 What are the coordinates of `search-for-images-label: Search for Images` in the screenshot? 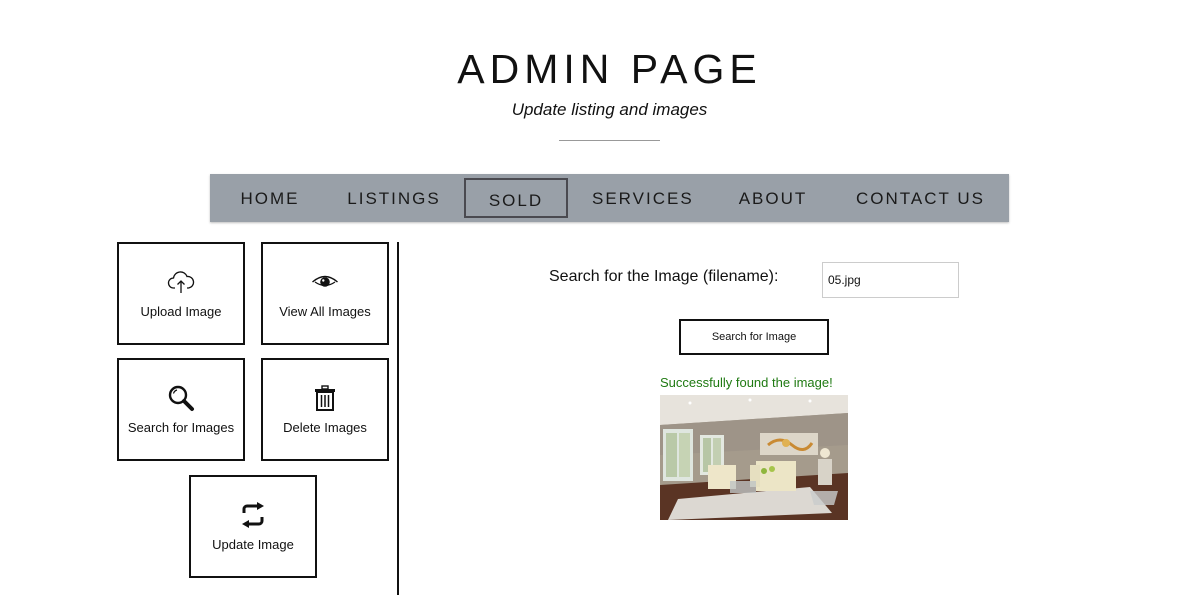 It's located at (181, 427).